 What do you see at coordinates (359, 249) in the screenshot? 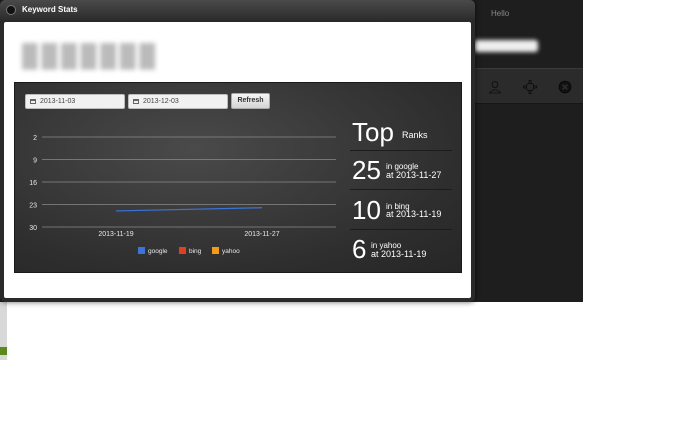
I see `rank-number-yahoo: 6` at bounding box center [359, 249].